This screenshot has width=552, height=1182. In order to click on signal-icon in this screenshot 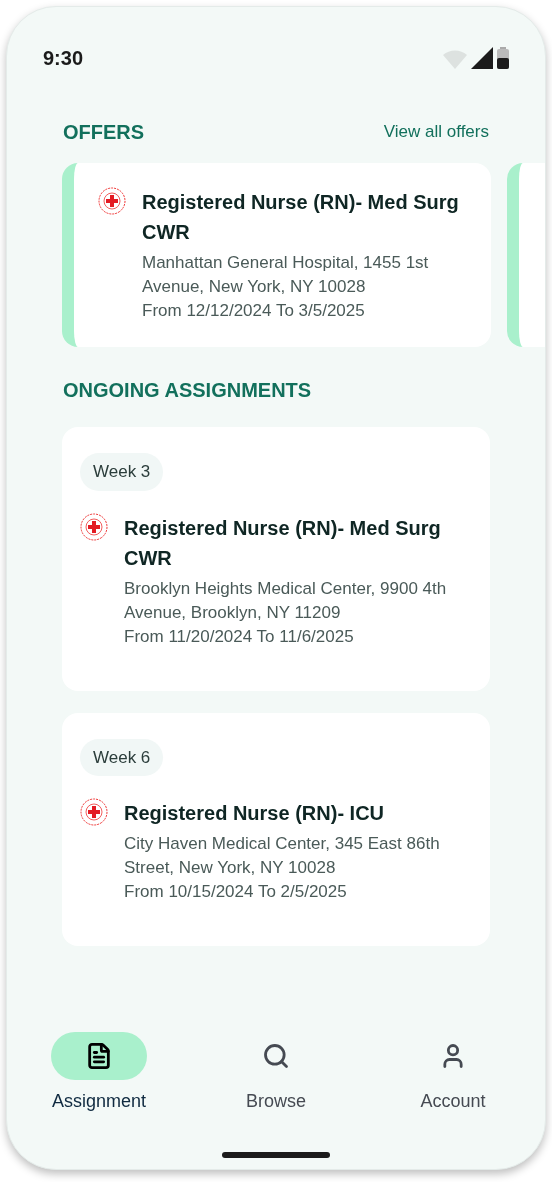, I will do `click(482, 58)`.